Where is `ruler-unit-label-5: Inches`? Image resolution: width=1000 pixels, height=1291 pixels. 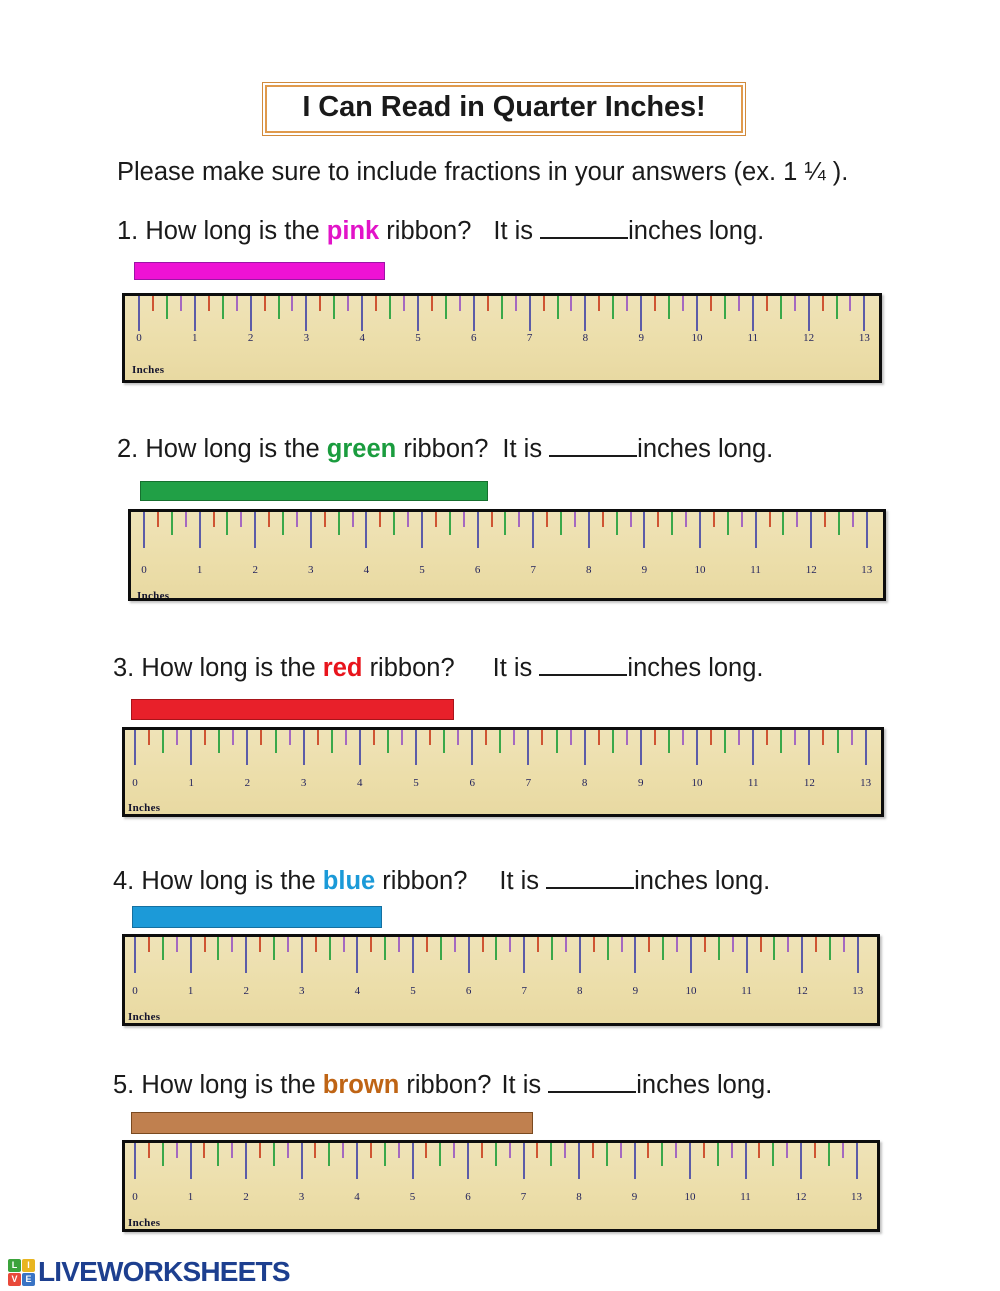 ruler-unit-label-5: Inches is located at coordinates (144, 1223).